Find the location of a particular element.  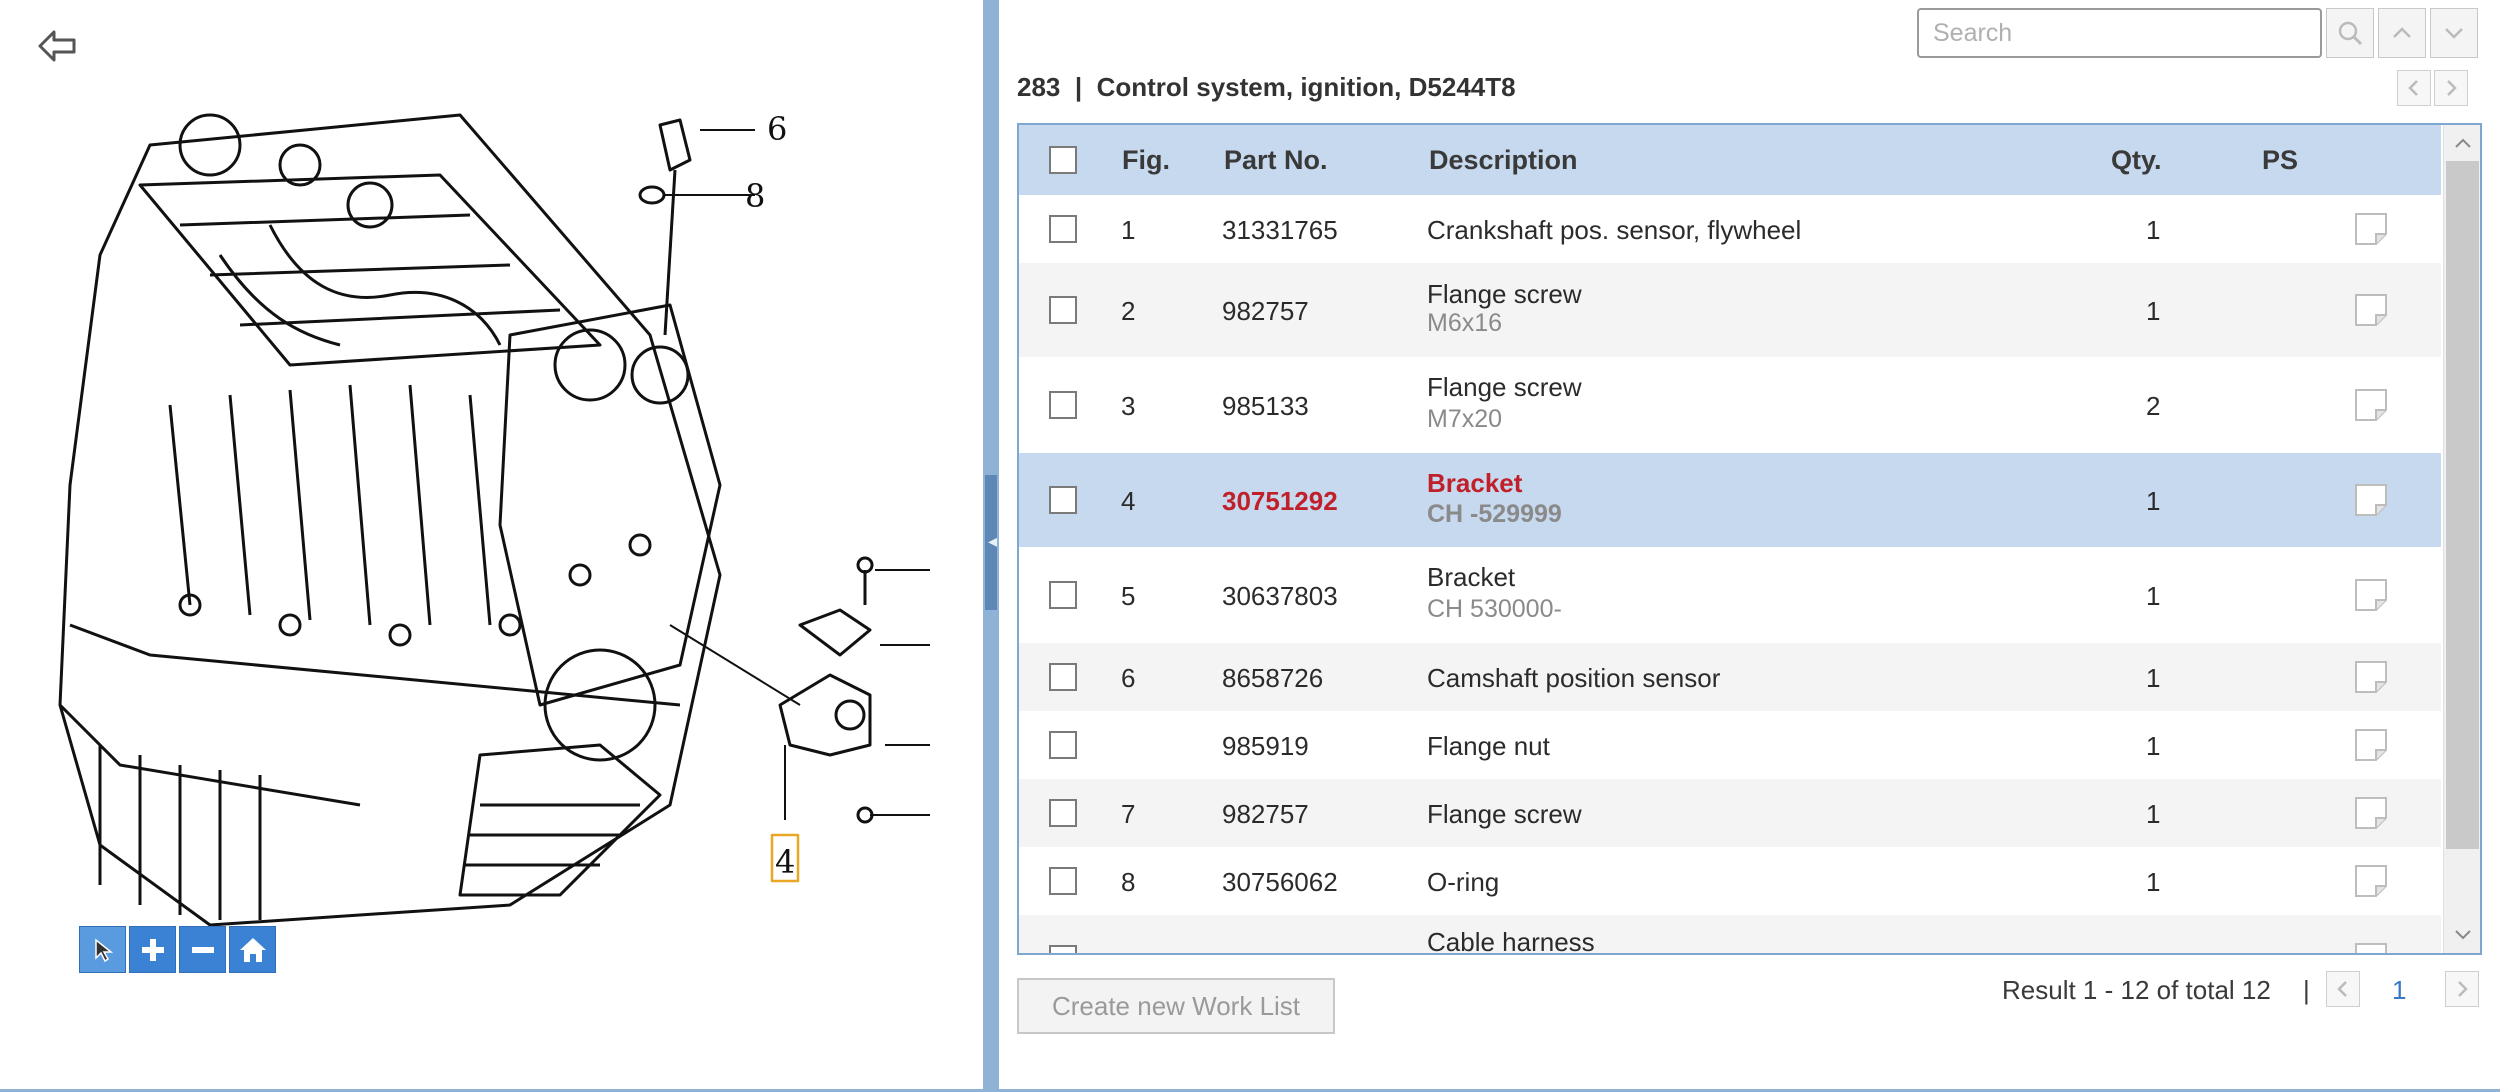

create-work-list-button: Create new Work List is located at coordinates (1176, 1006).